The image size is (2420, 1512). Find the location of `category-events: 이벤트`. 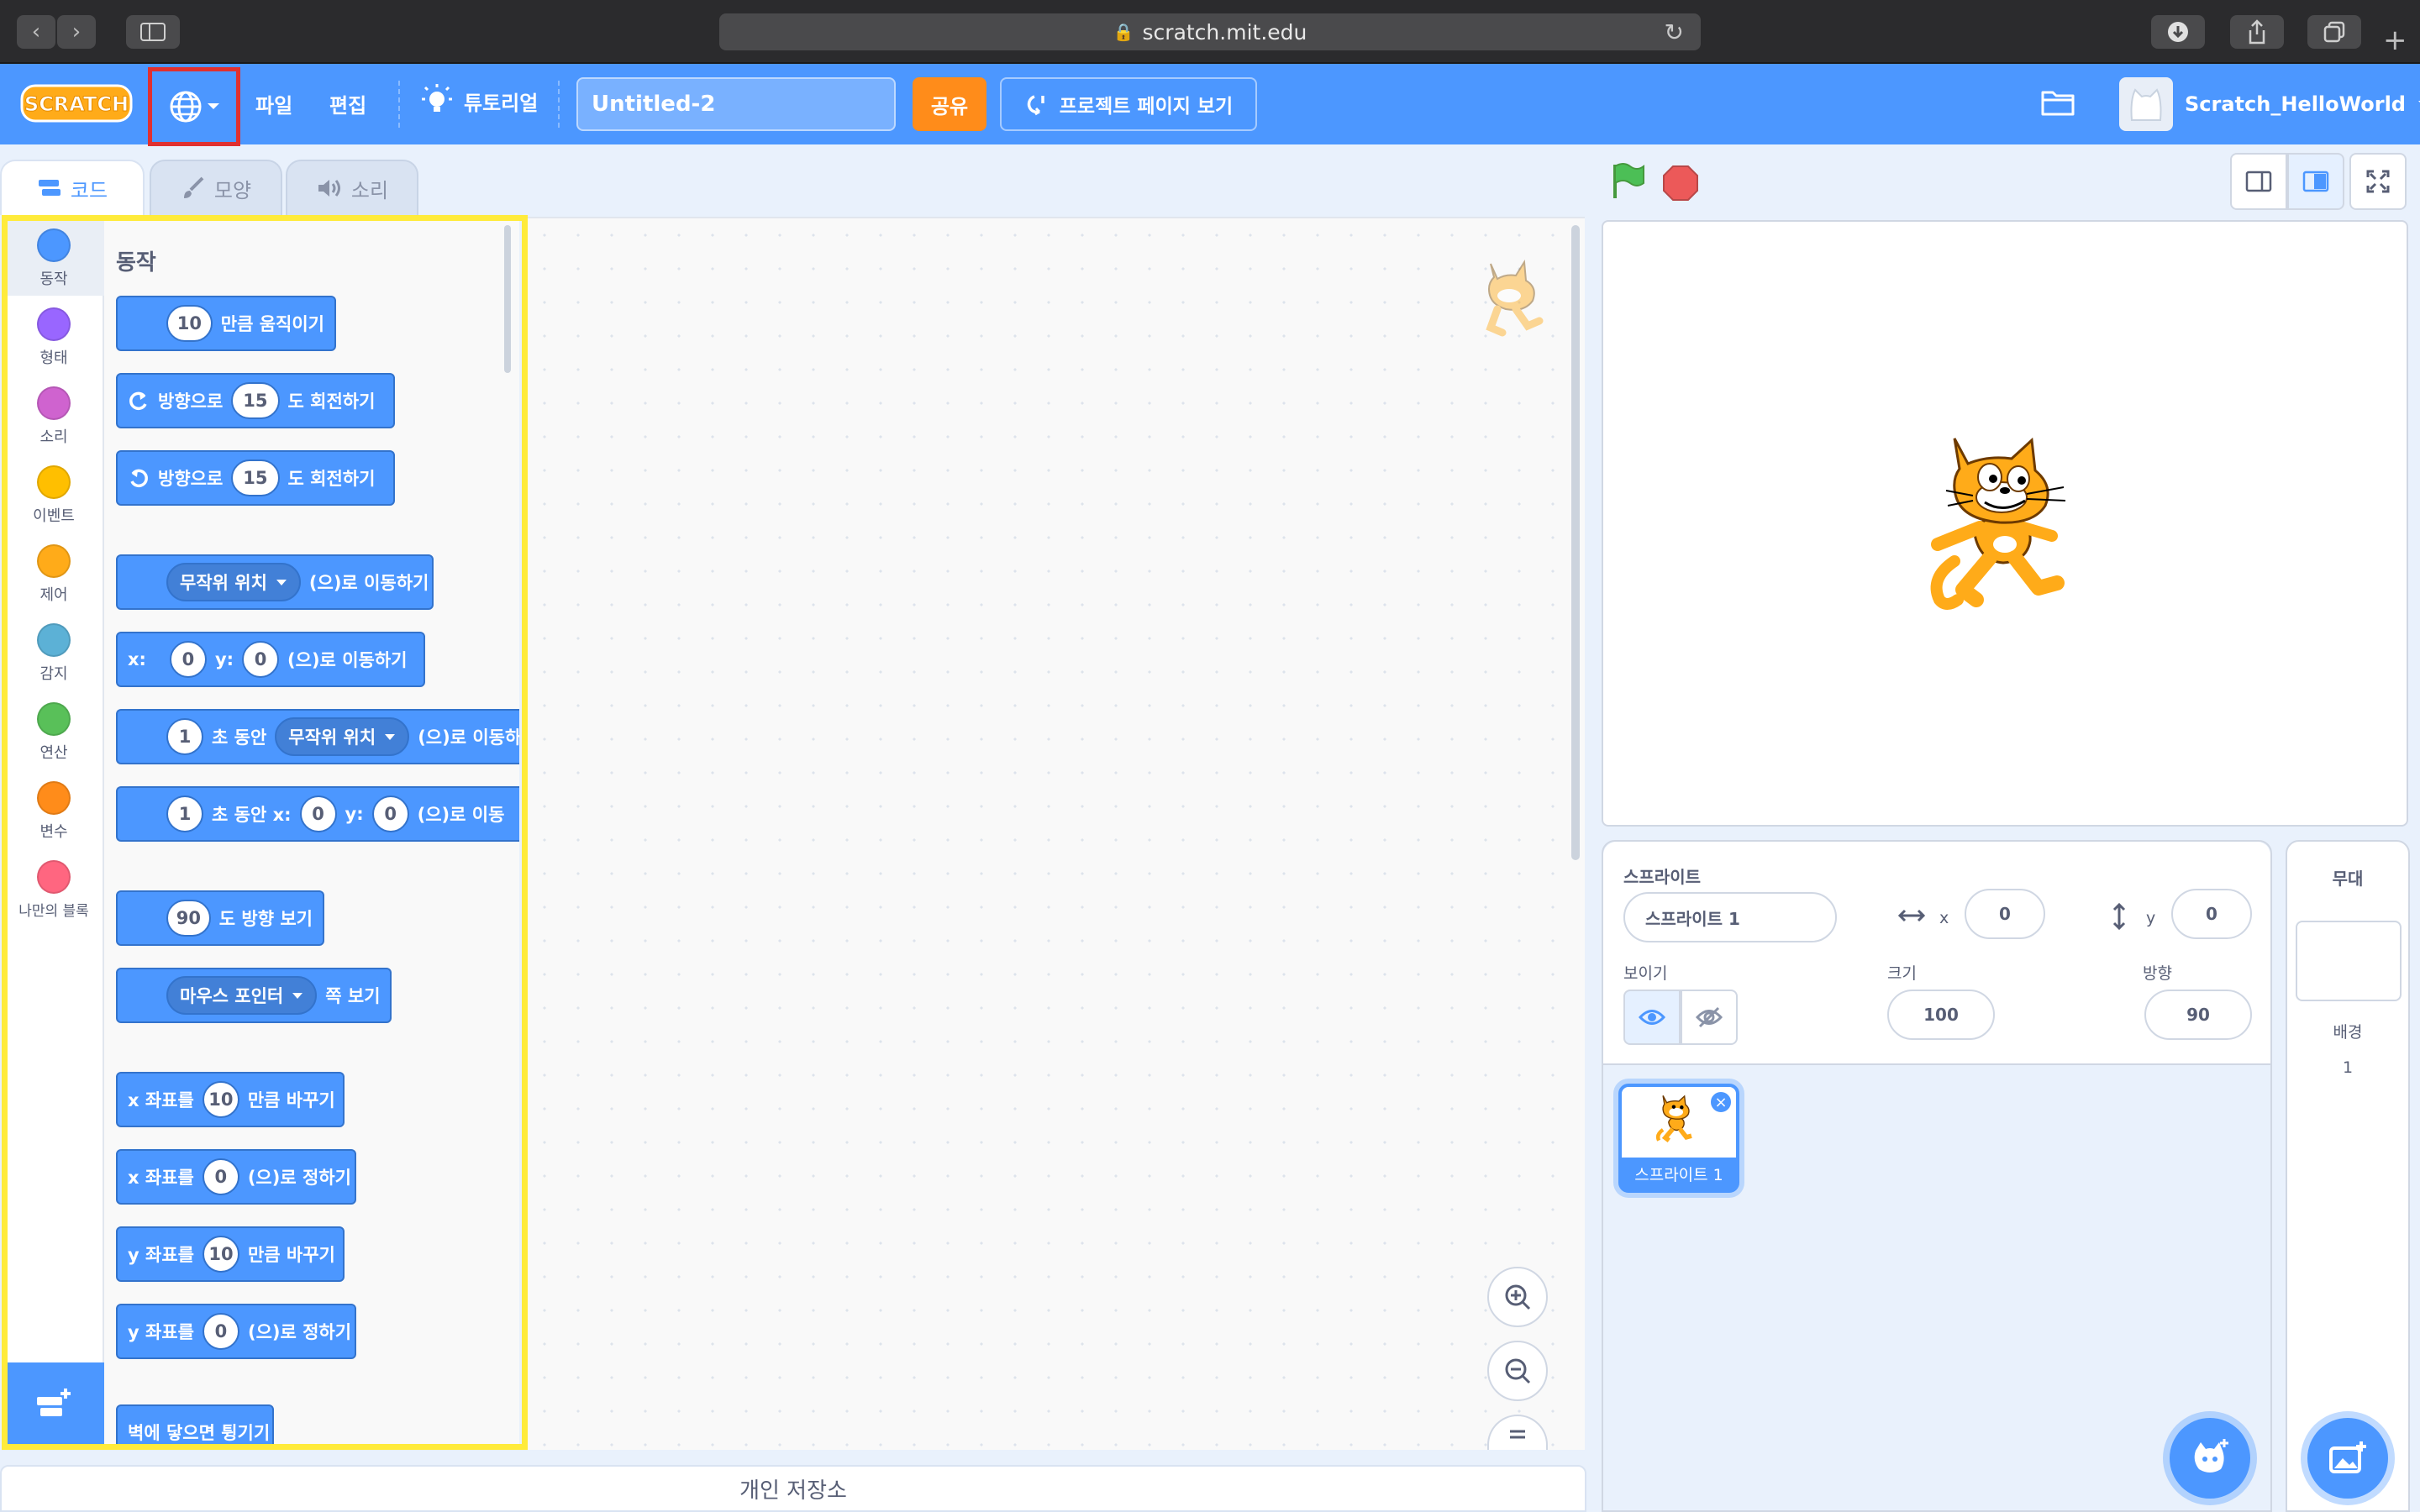

category-events: 이벤트 is located at coordinates (53, 493).